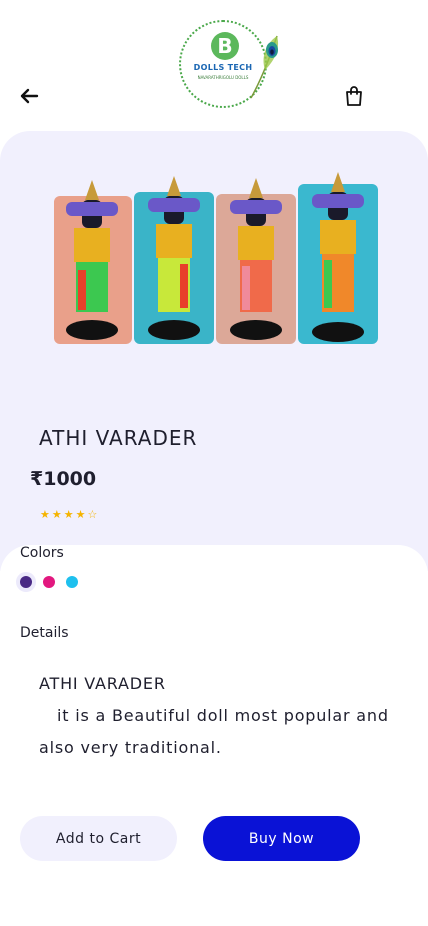  I want to click on logo-initial: B, so click(225, 46).